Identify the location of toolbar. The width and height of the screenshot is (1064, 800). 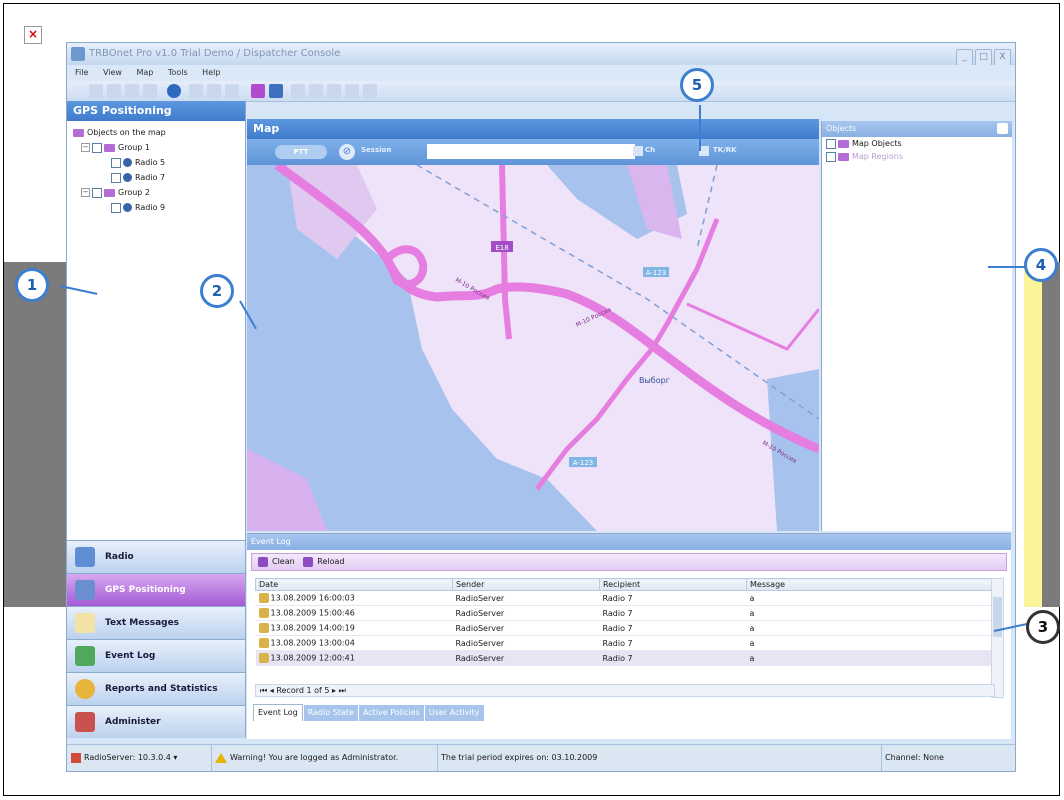
(541, 91).